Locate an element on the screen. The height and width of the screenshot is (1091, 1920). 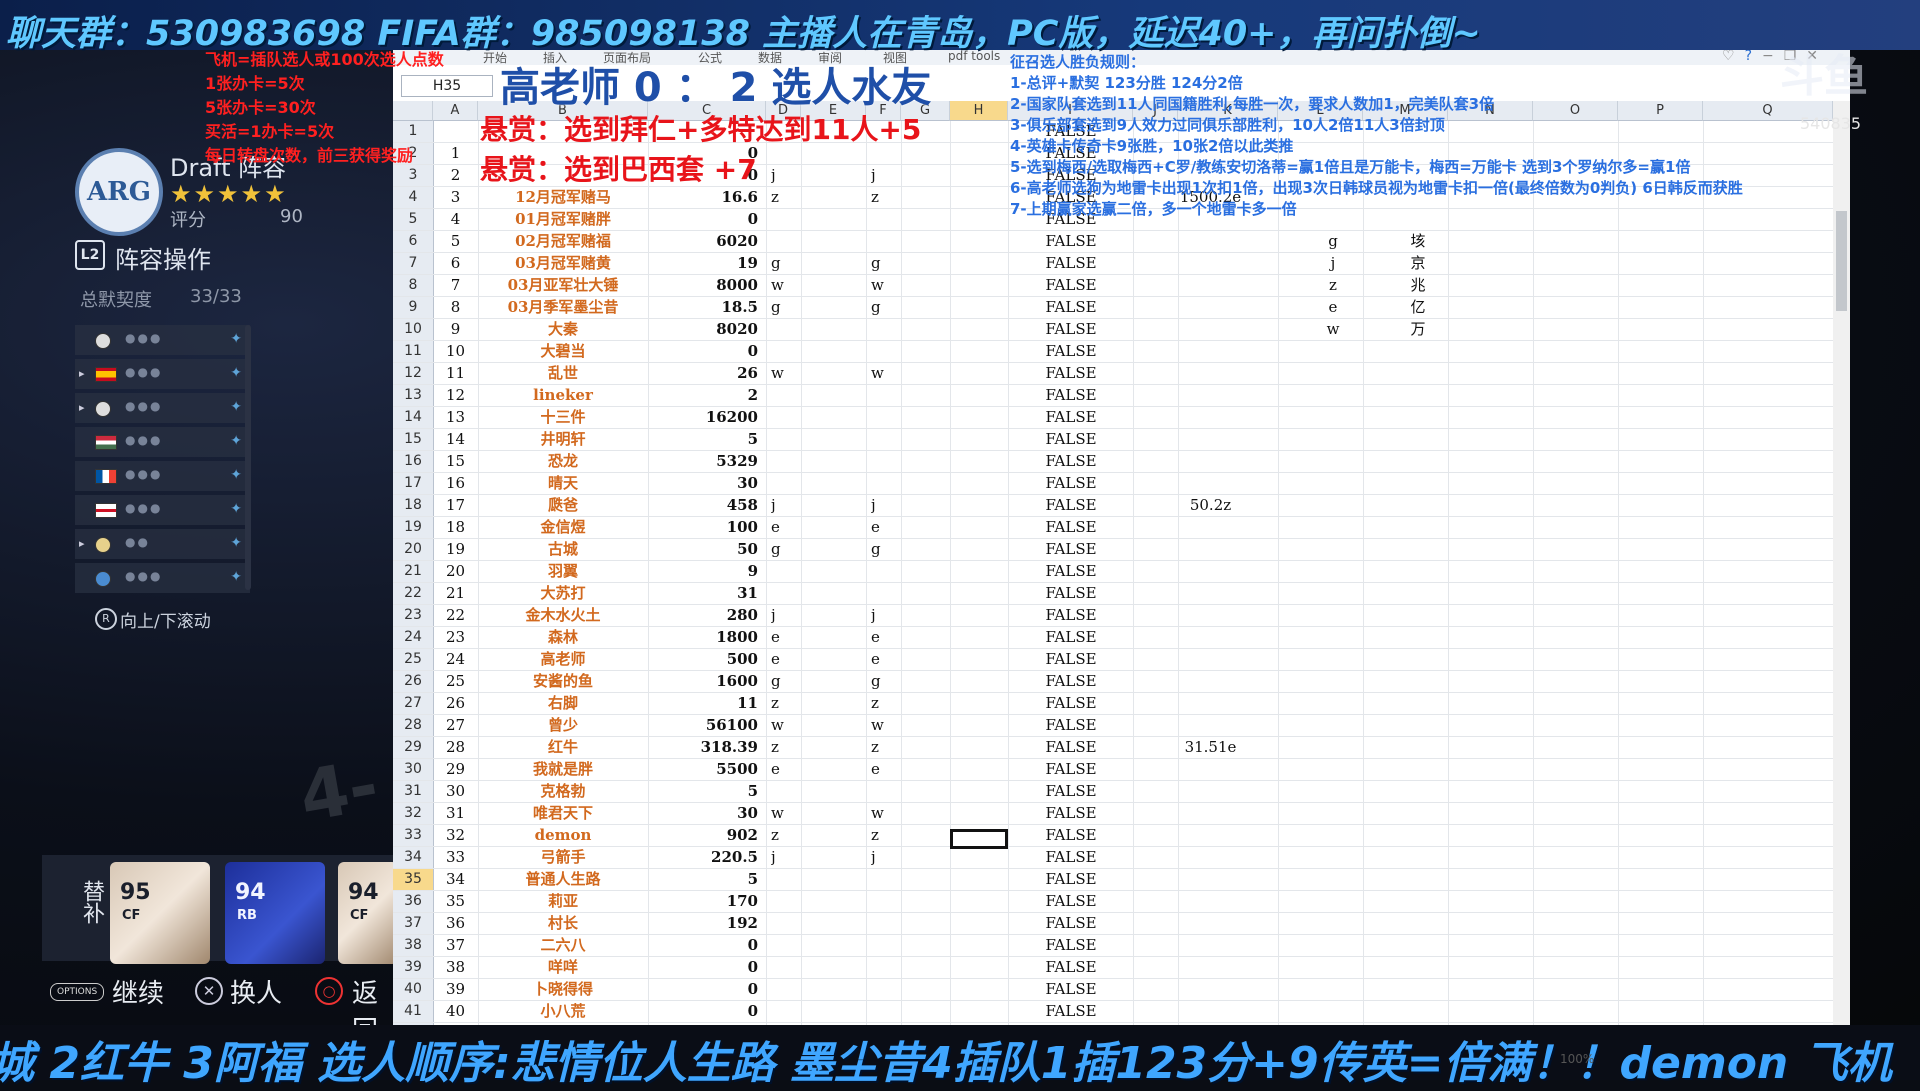
cell-c: 500 is located at coordinates (703, 659).